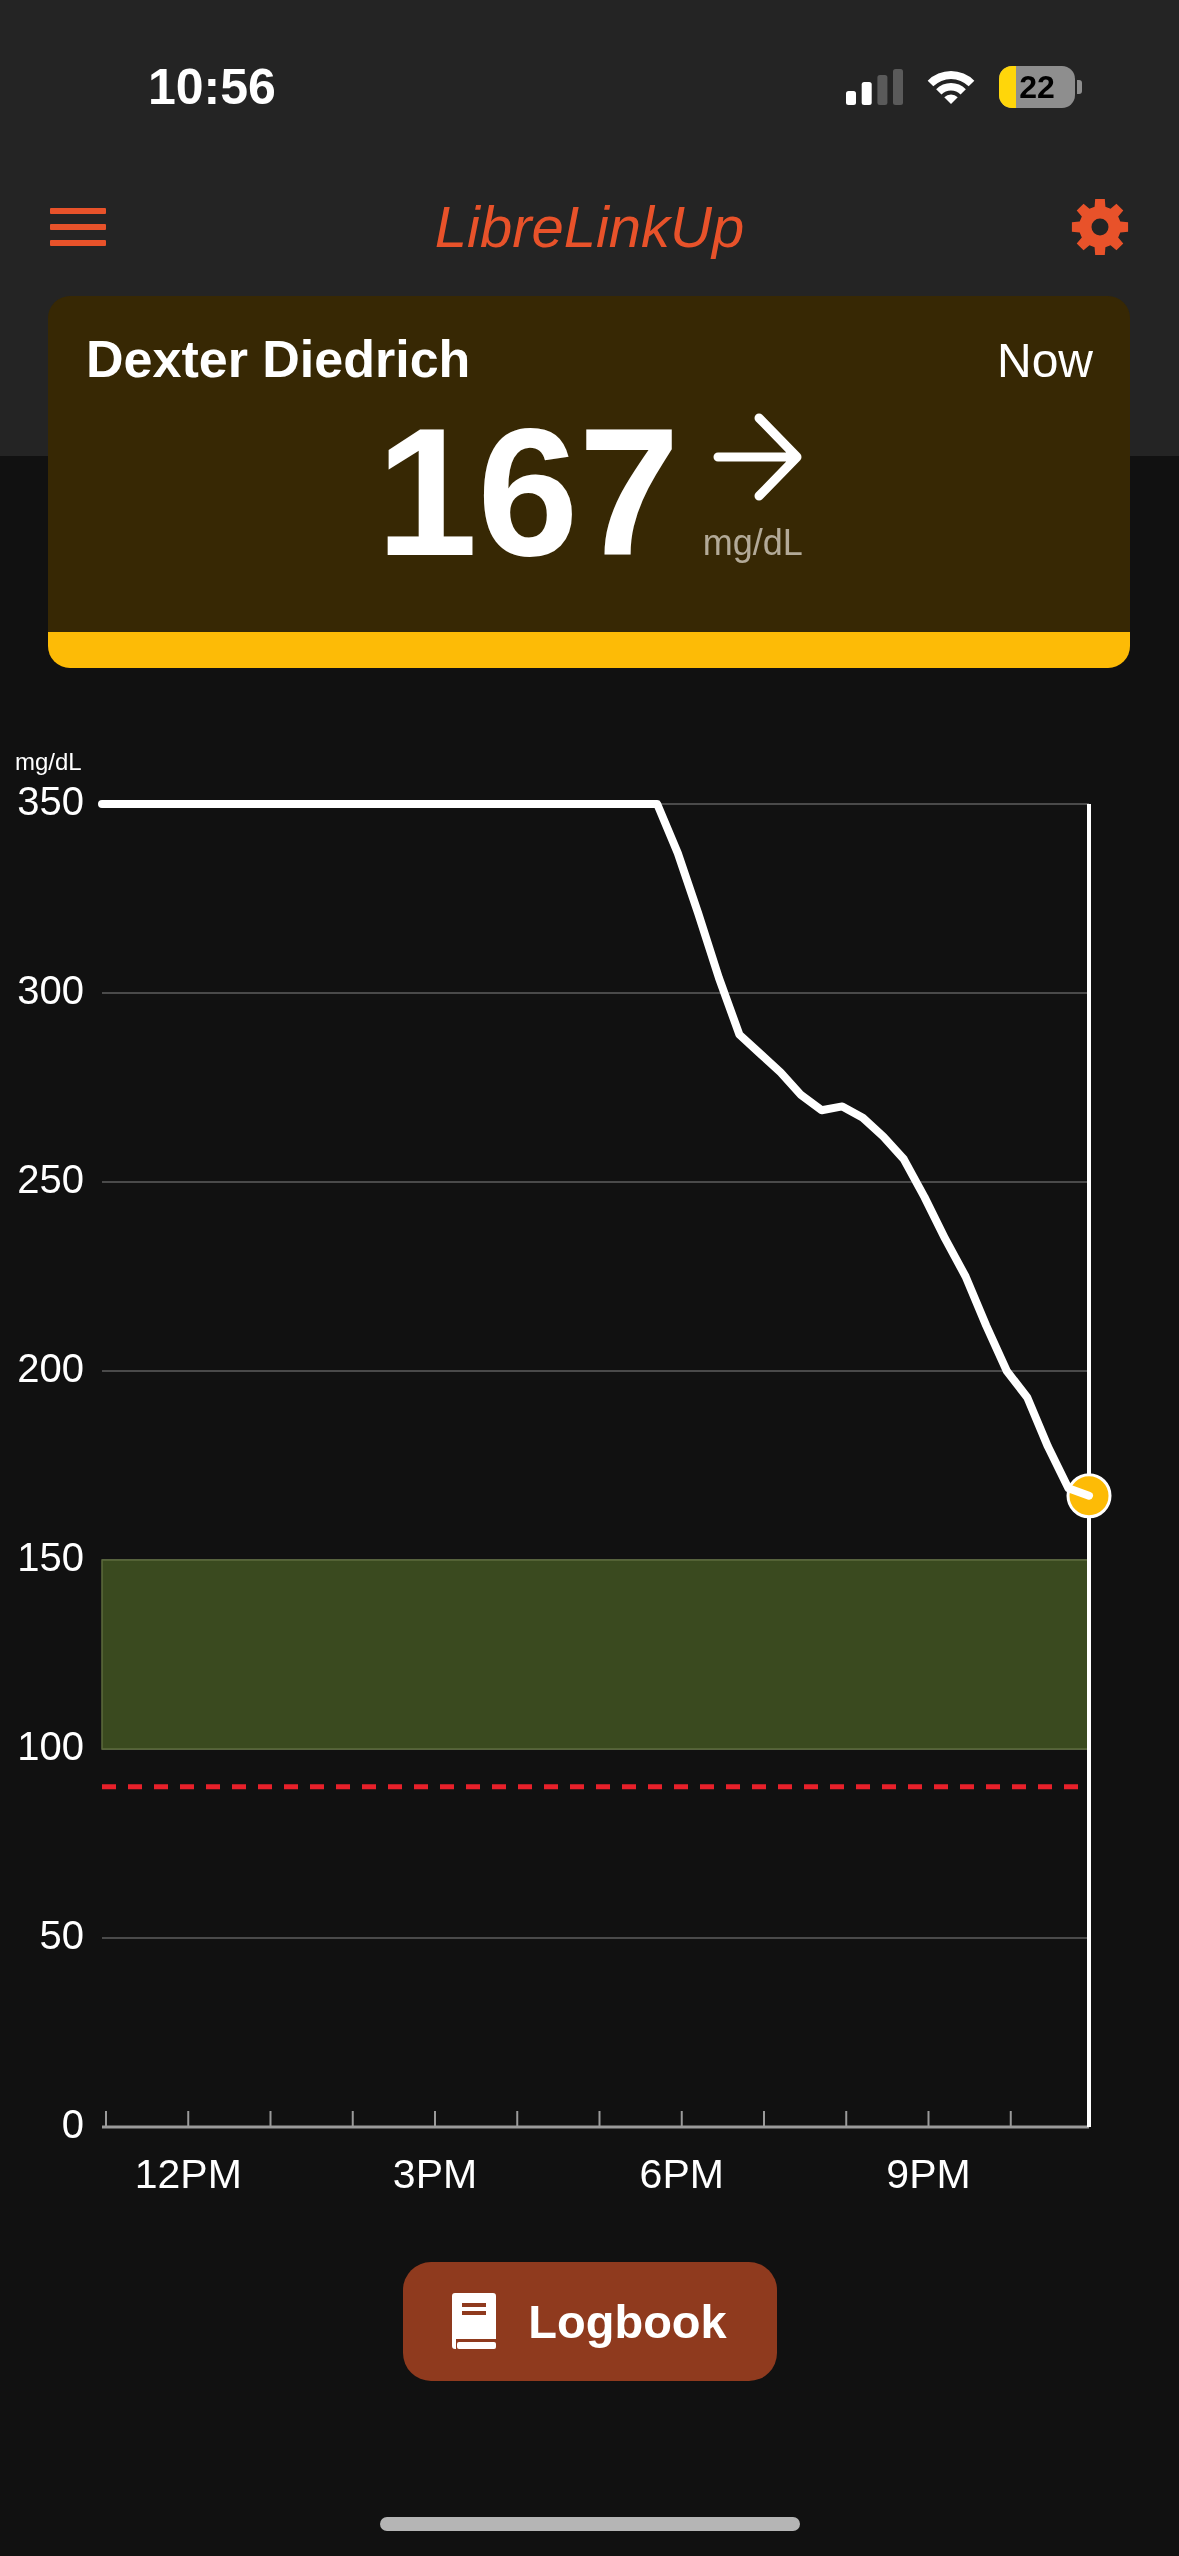 The image size is (1179, 2556). Describe the element at coordinates (278, 360) in the screenshot. I see `patient-name: Dexter Diedrich` at that location.